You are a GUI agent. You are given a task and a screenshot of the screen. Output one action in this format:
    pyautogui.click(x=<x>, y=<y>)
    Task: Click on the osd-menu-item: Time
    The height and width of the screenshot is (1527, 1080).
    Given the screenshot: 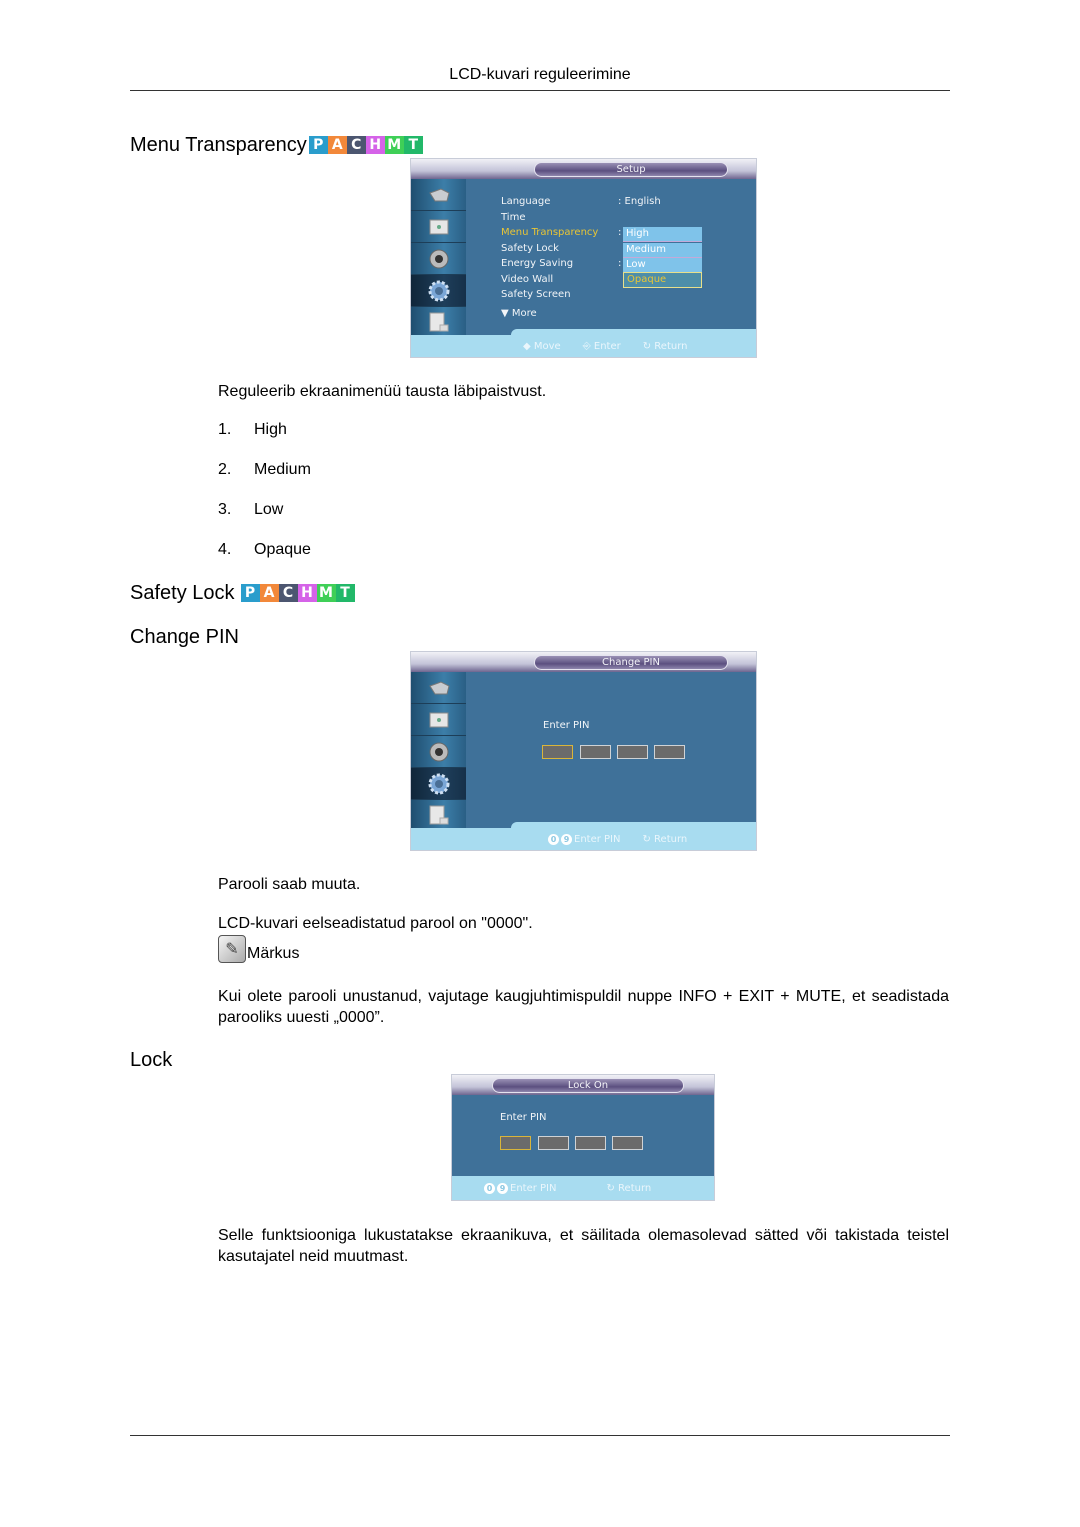 What is the action you would take?
    pyautogui.click(x=513, y=217)
    